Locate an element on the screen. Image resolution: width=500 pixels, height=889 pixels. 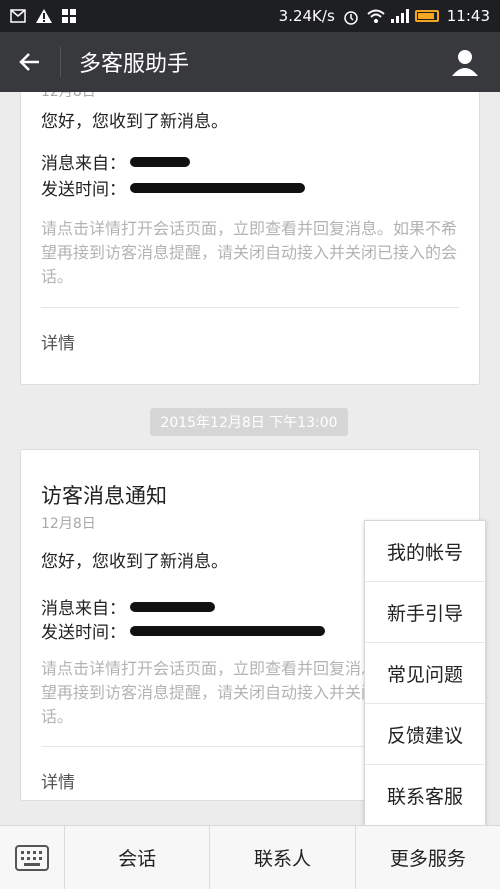
menu-item-feedback: 反馈建议 is located at coordinates (425, 734).